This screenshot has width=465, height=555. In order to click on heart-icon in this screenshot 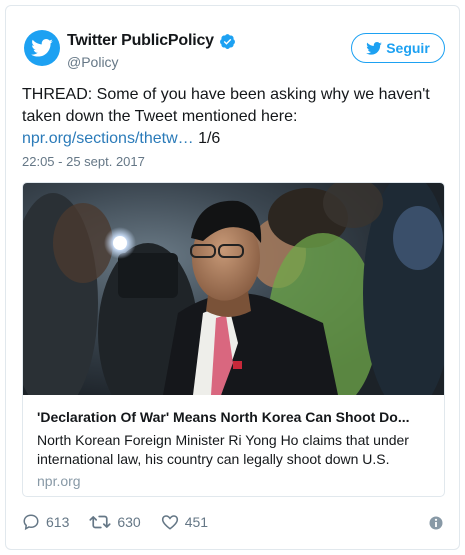, I will do `click(169, 522)`.